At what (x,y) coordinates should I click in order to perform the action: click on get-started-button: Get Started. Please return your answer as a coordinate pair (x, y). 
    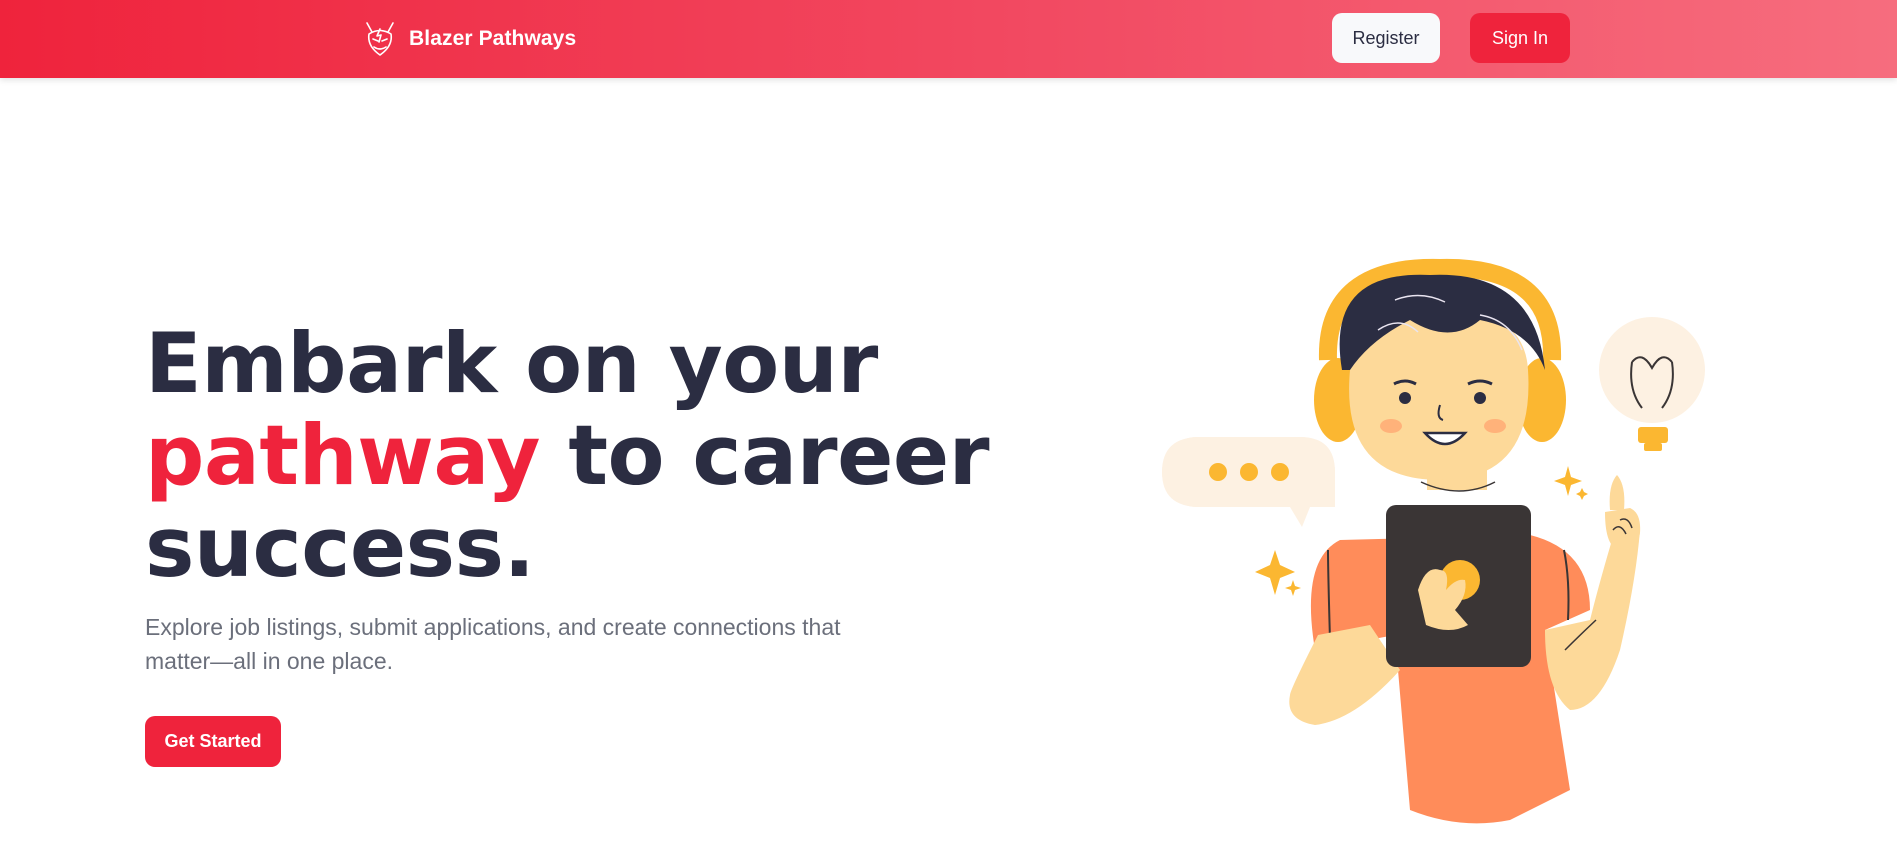
    Looking at the image, I should click on (213, 741).